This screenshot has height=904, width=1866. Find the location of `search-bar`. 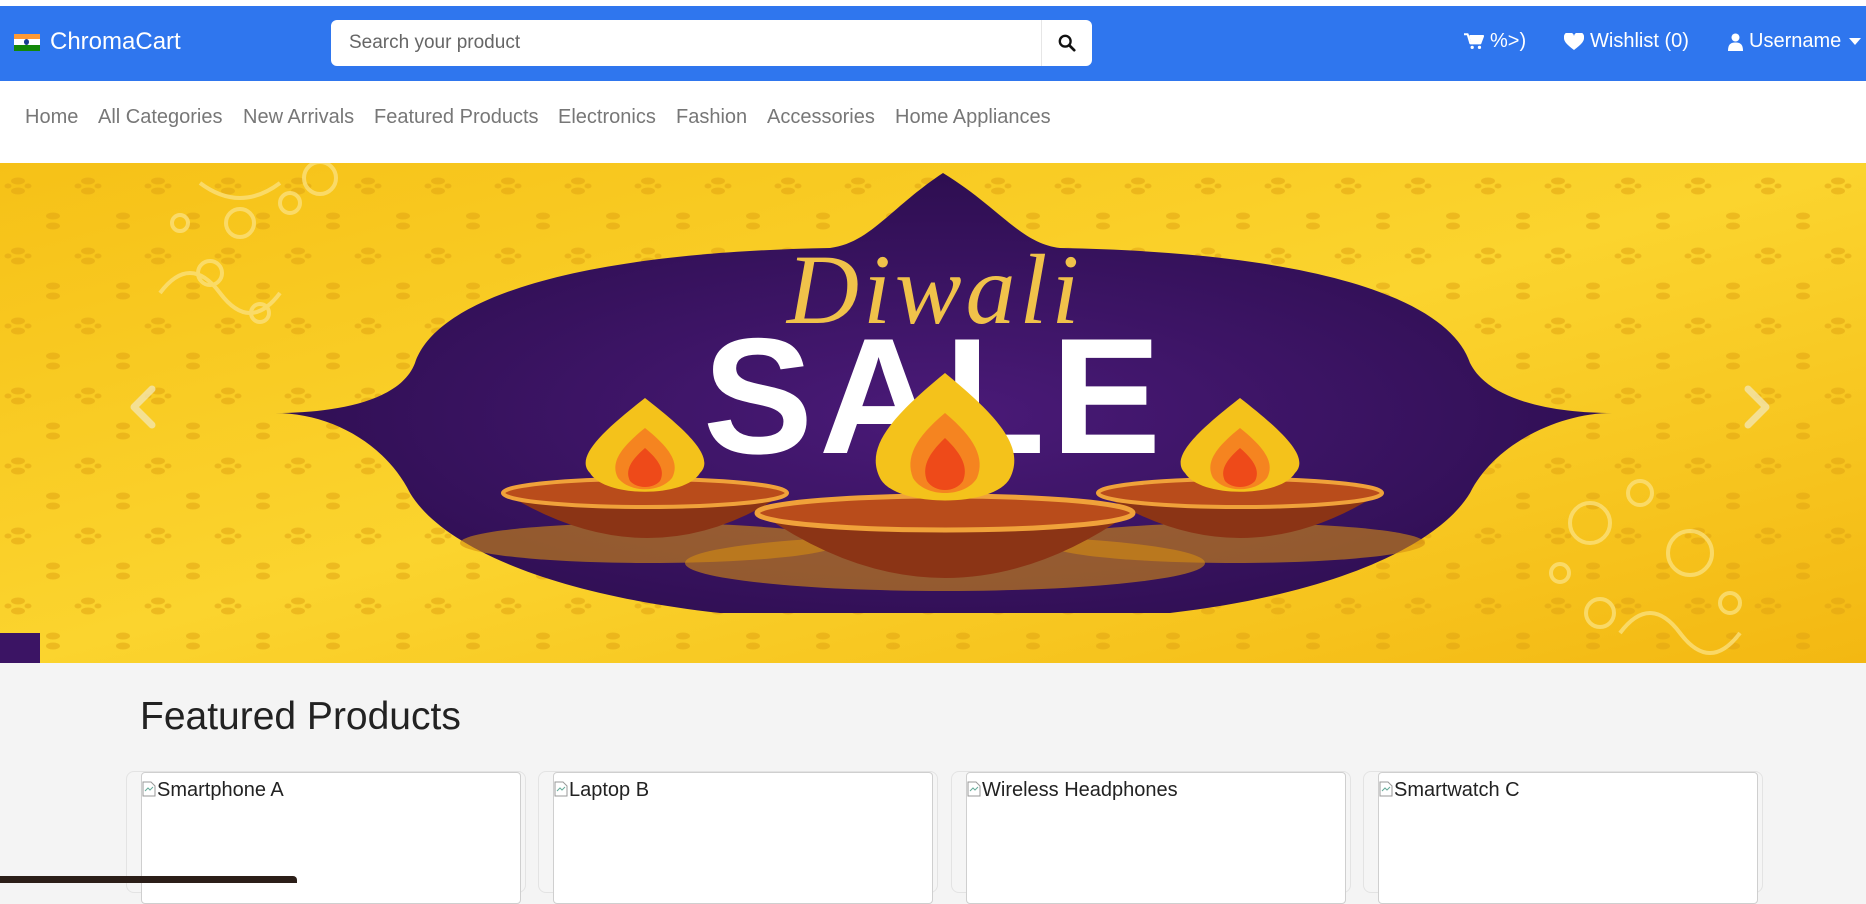

search-bar is located at coordinates (711, 43).